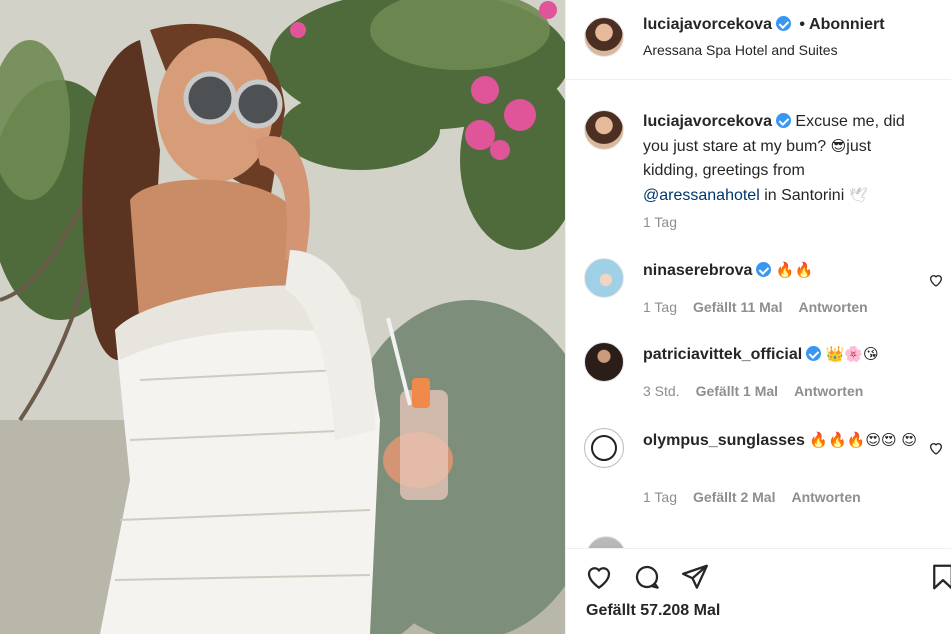 The image size is (951, 634). Describe the element at coordinates (653, 611) in the screenshot. I see `like-count: Gefällt 57.208 Mal` at that location.